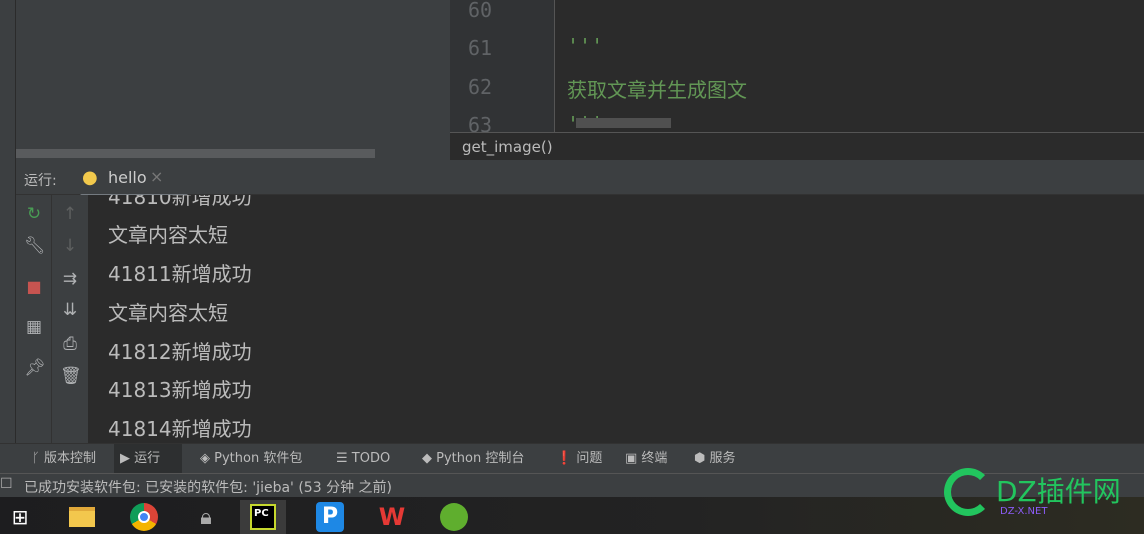 The width and height of the screenshot is (1144, 534). What do you see at coordinates (657, 90) in the screenshot?
I see `code-line: 获取文章并生成图文` at bounding box center [657, 90].